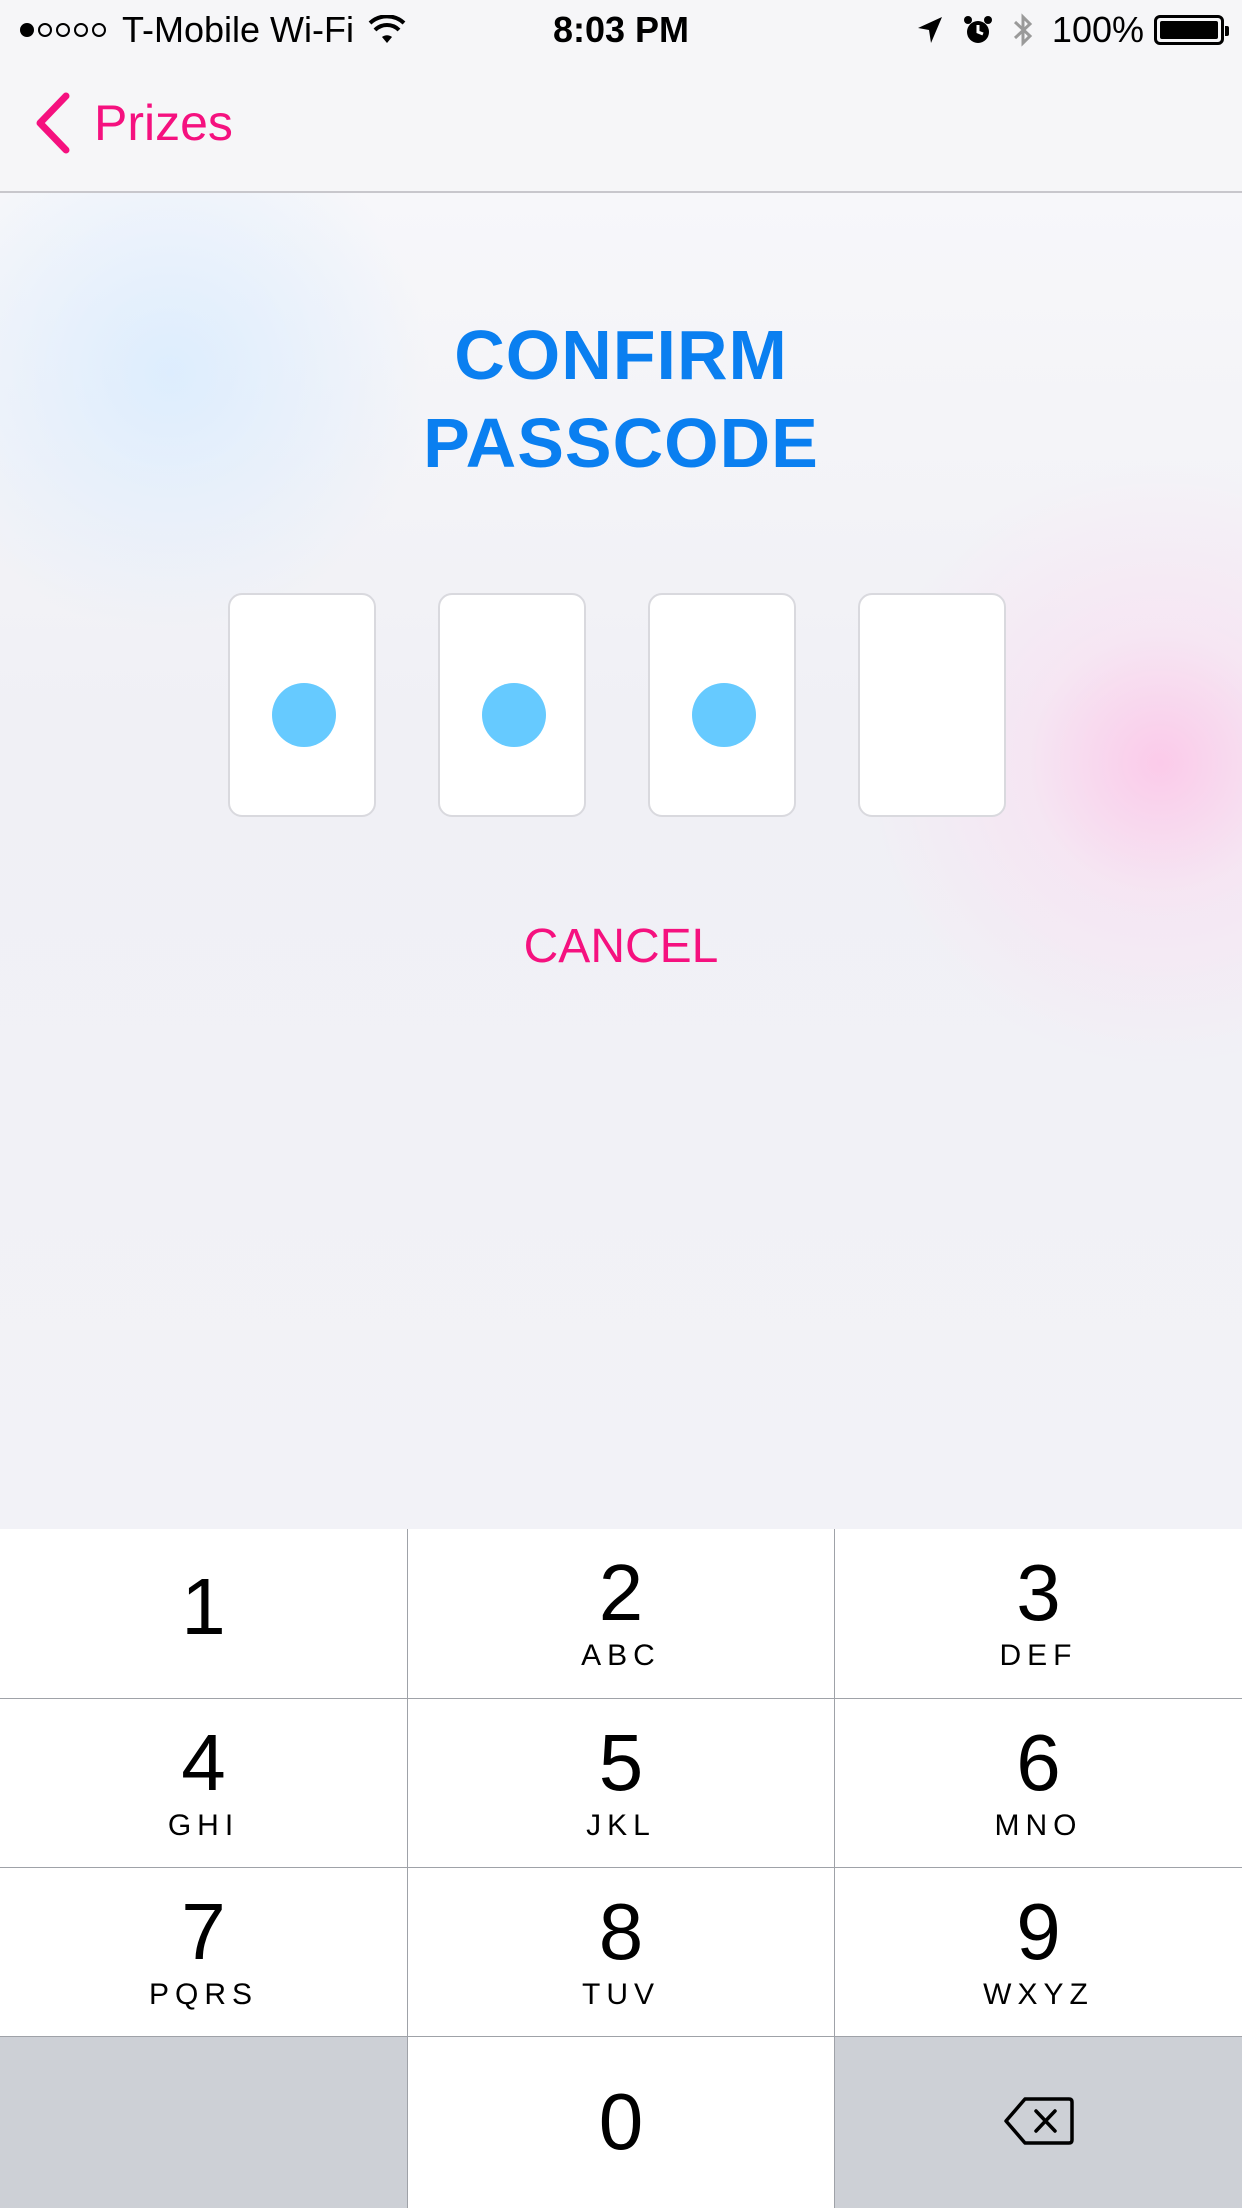 Image resolution: width=1242 pixels, height=2208 pixels. I want to click on key-digit: 8, so click(621, 1931).